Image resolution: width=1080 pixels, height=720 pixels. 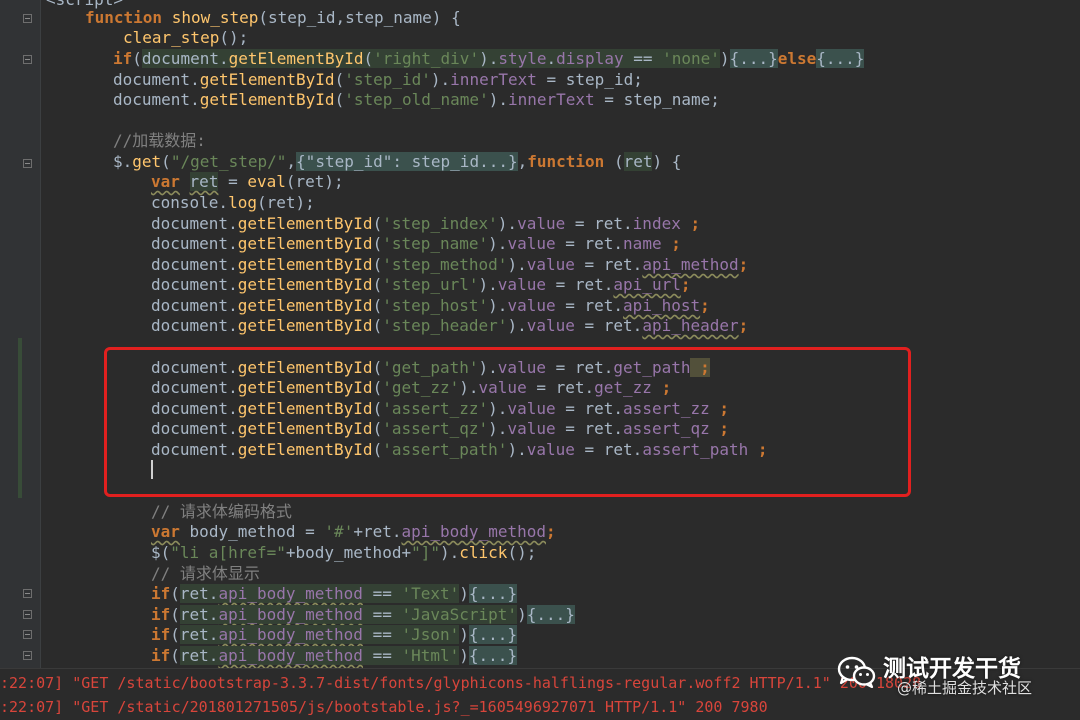 What do you see at coordinates (522, 58) in the screenshot?
I see `code-token: style` at bounding box center [522, 58].